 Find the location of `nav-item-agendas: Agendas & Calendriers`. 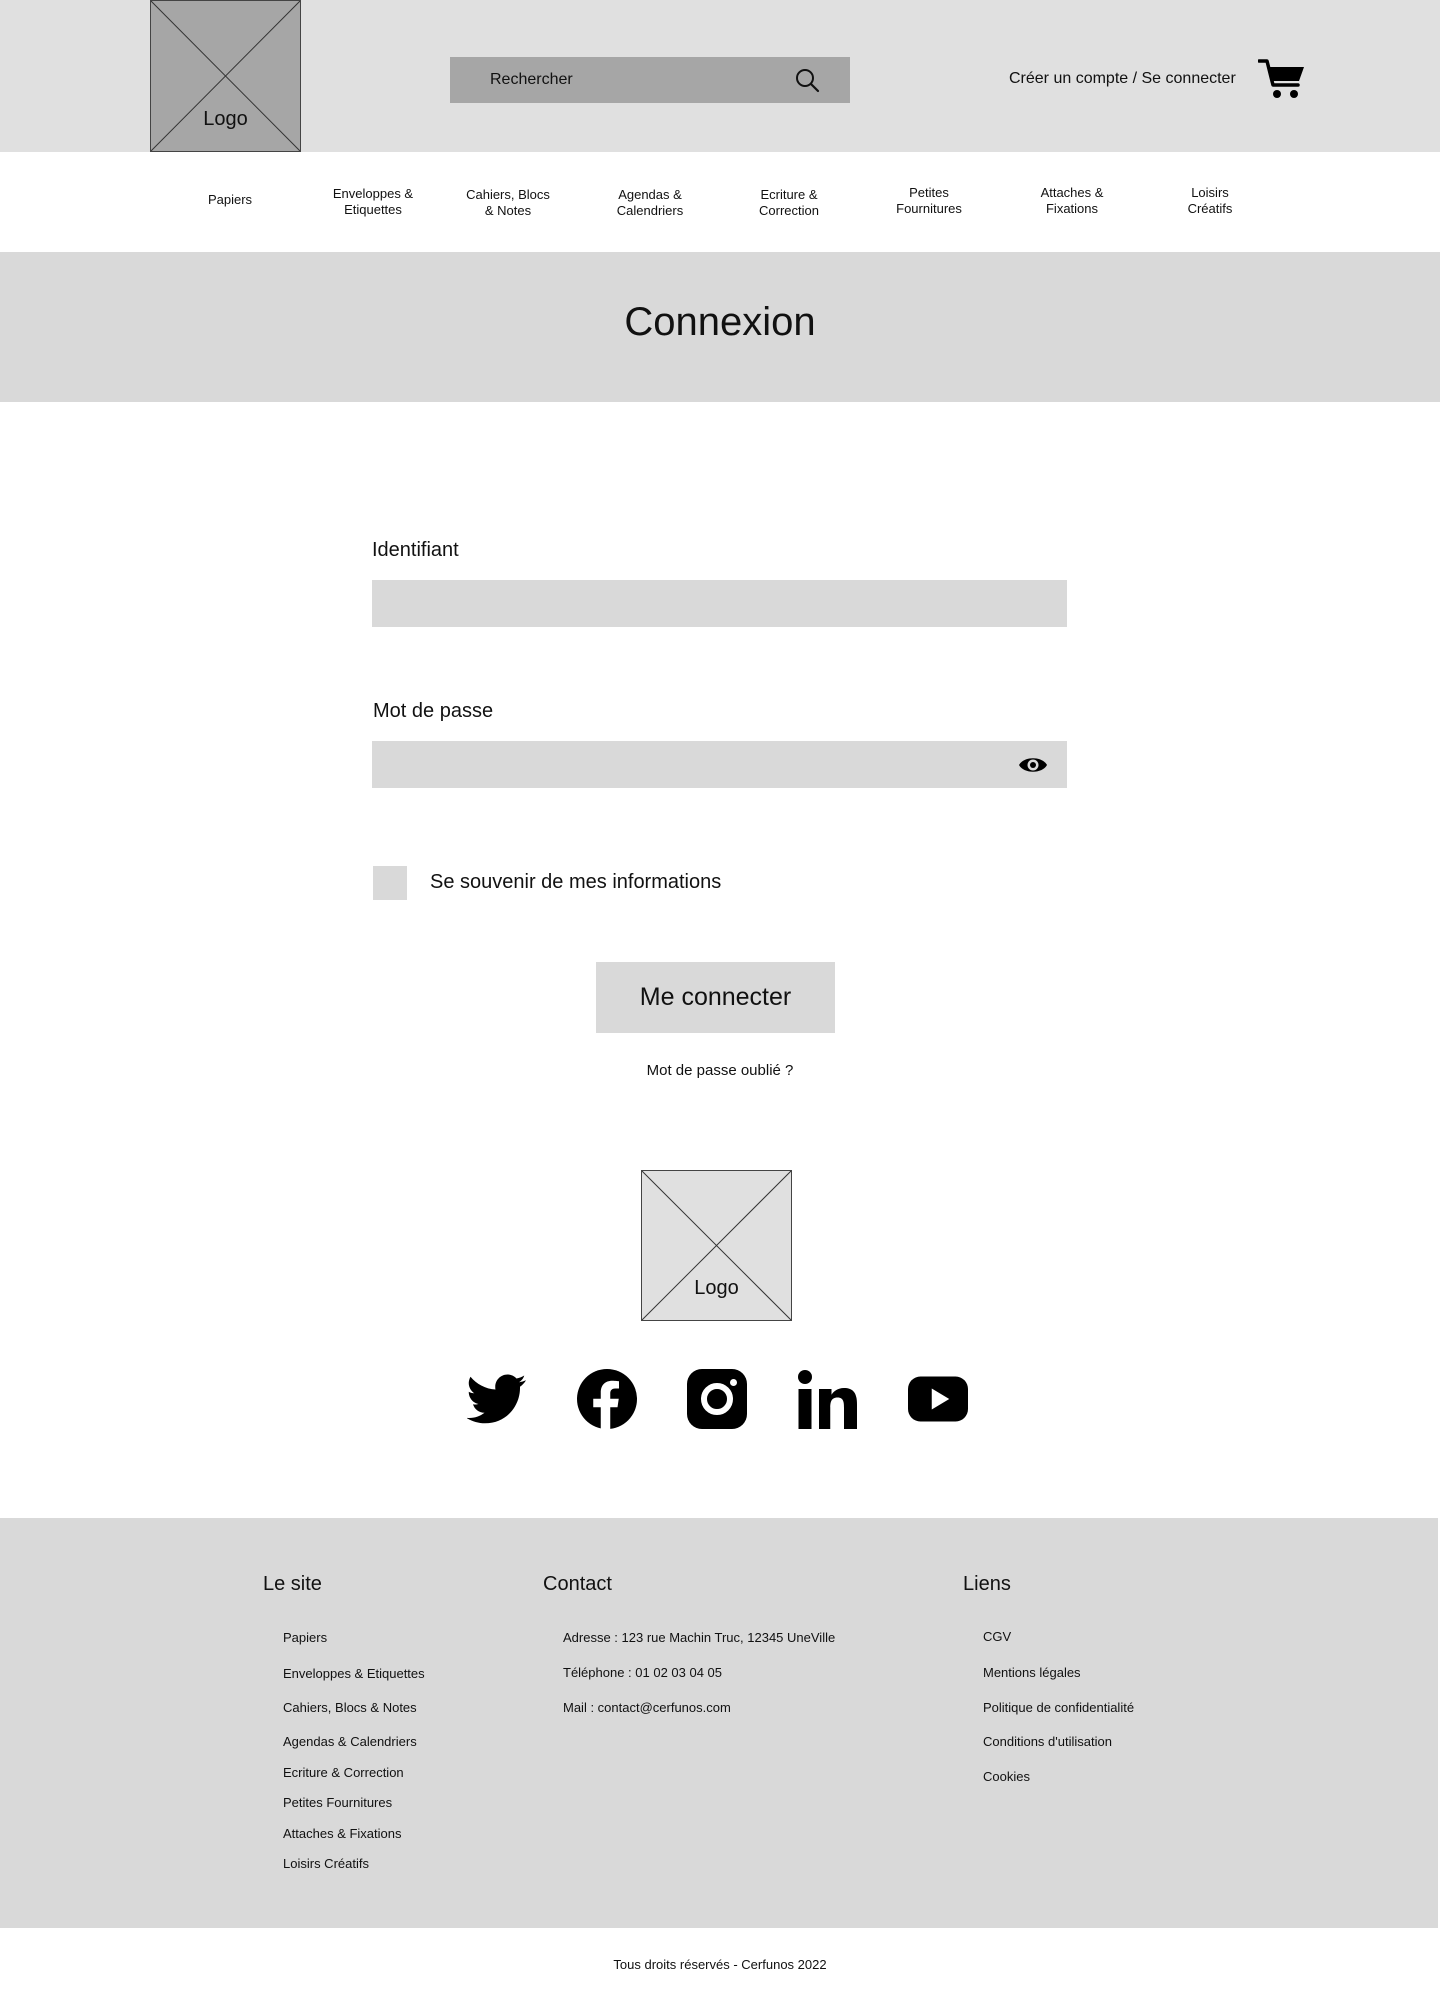

nav-item-agendas: Agendas & Calendriers is located at coordinates (650, 203).